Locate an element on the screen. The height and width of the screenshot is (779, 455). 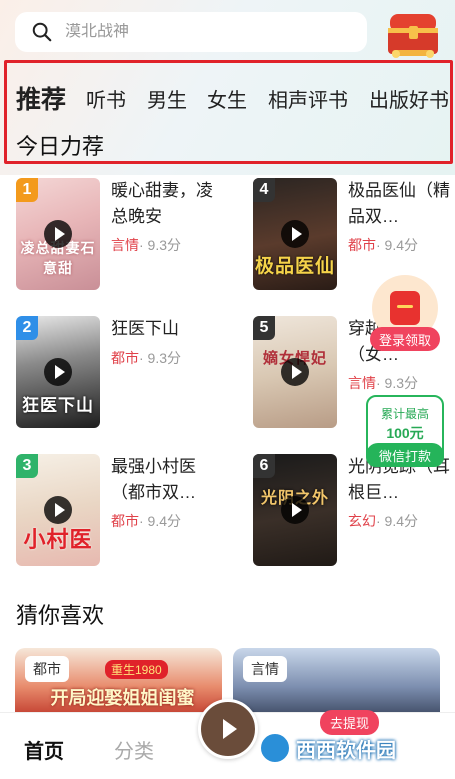
rank-badge: 1 is located at coordinates (27, 190).